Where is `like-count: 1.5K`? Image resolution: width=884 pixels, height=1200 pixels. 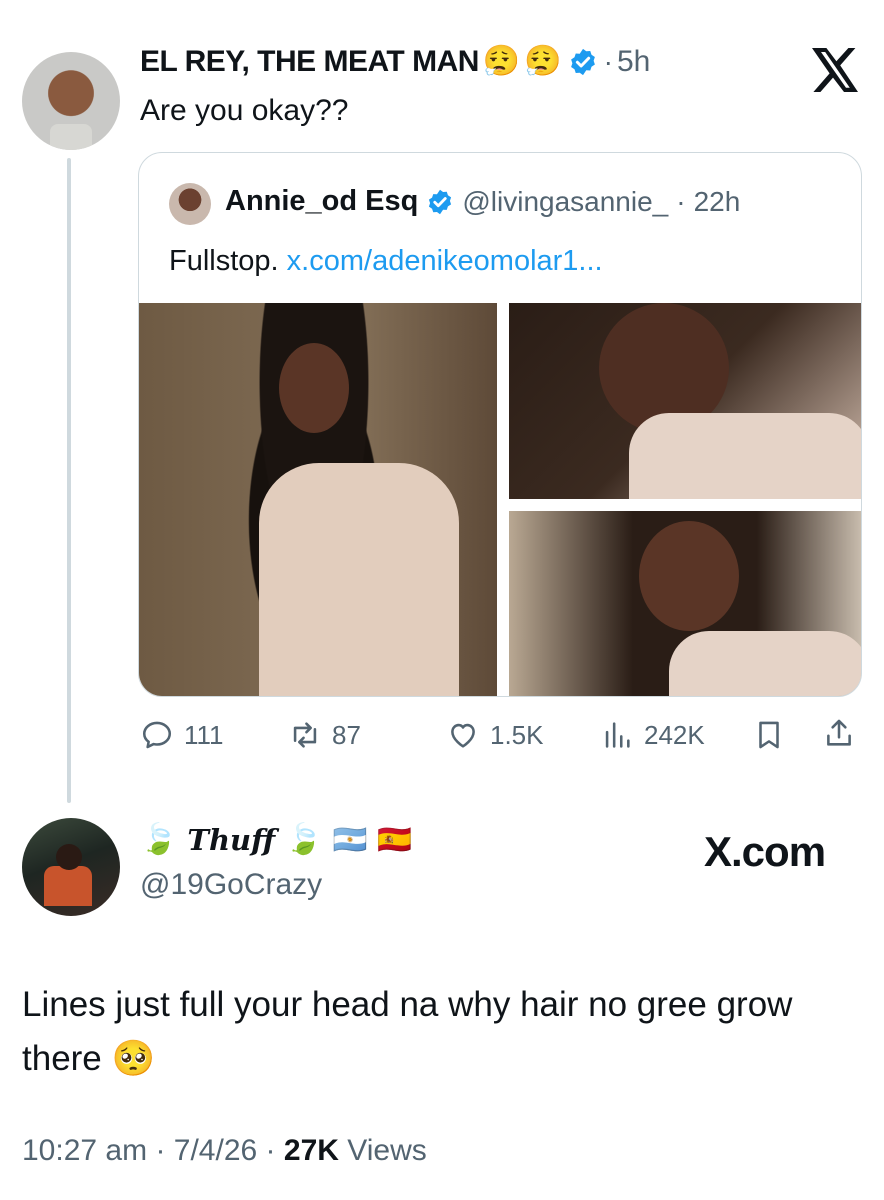 like-count: 1.5K is located at coordinates (517, 734).